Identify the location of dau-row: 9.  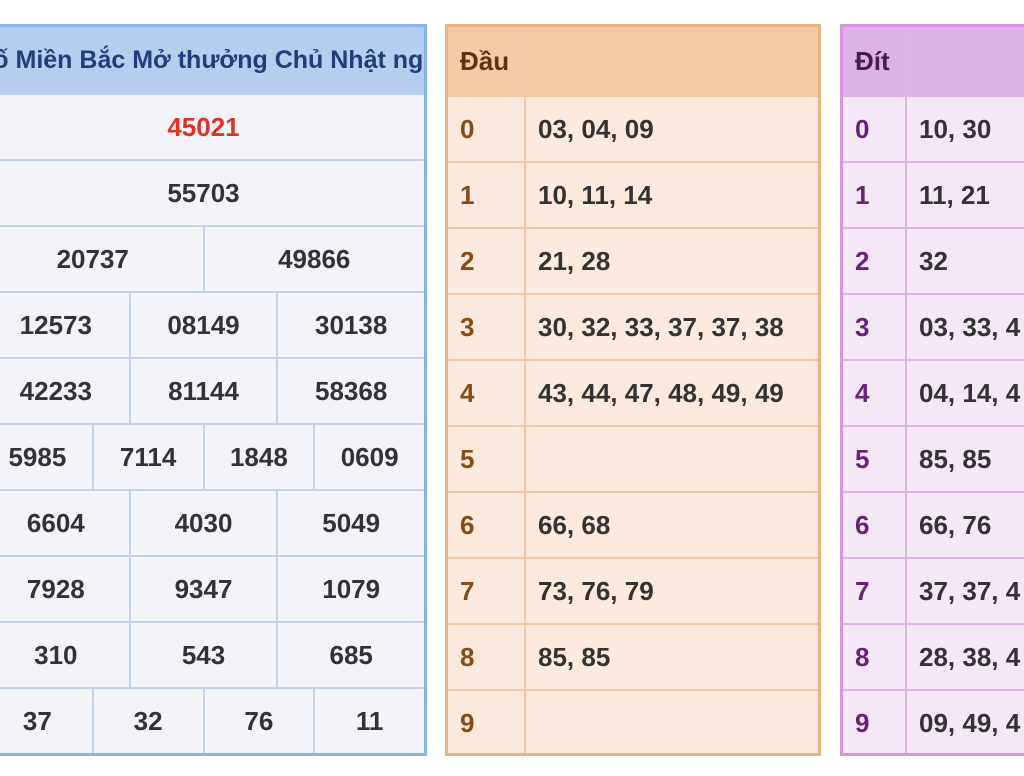
(633, 721).